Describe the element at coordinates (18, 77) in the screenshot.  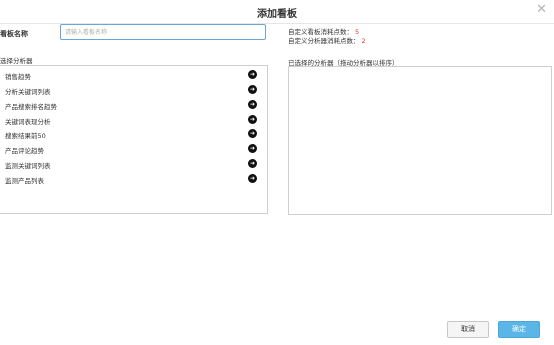
I see `analyzer-item-label: 销售趋势` at that location.